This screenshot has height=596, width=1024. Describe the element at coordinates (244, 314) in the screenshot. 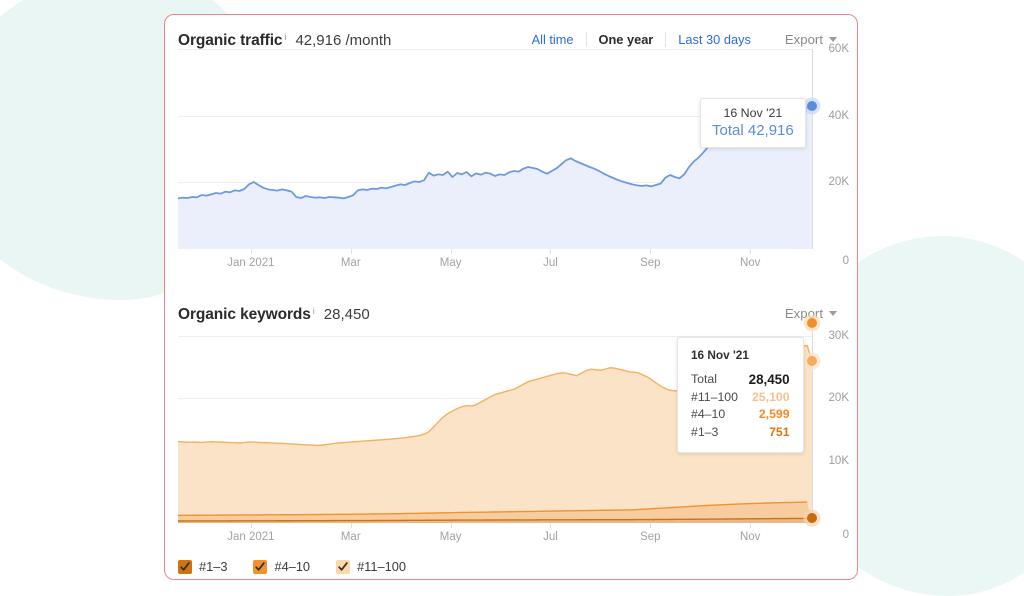

I see `organic-keywords-title: Organic keywords` at that location.